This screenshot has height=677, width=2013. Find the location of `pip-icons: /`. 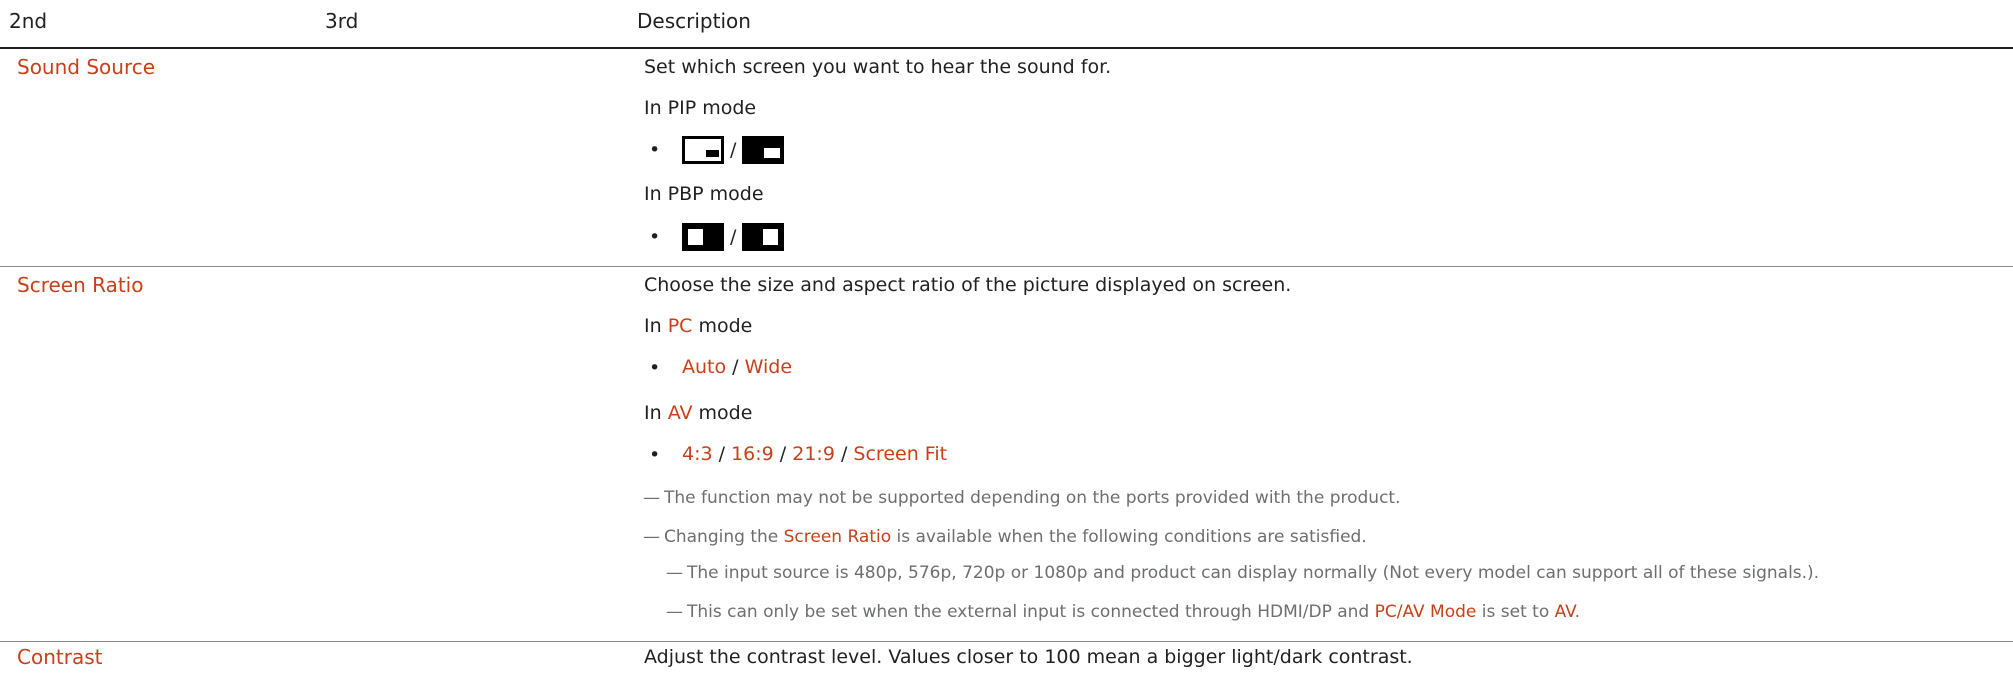

pip-icons: / is located at coordinates (733, 150).